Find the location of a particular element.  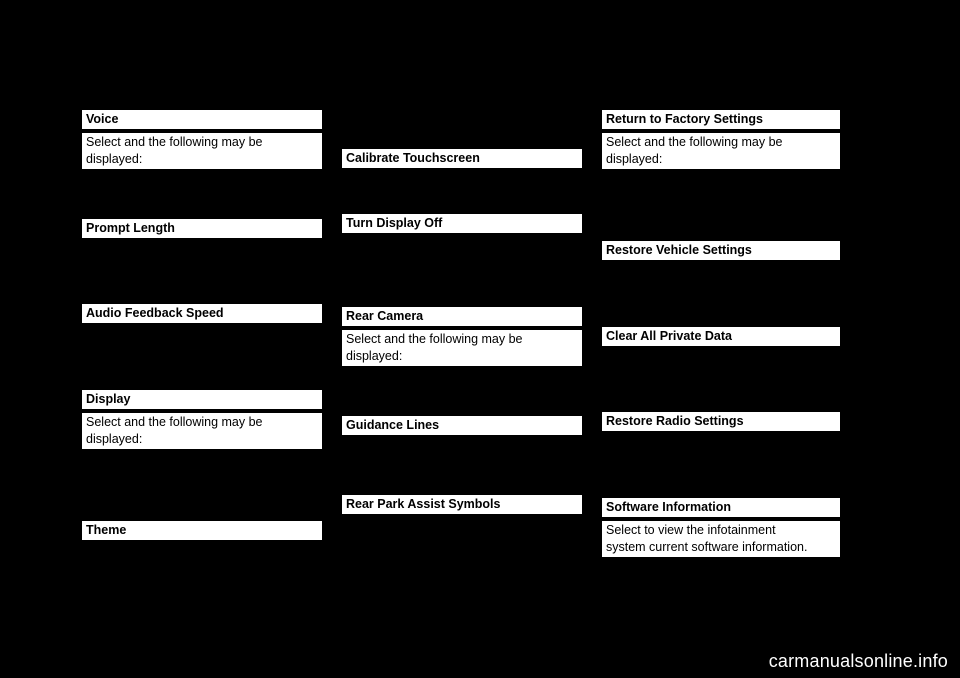

section-heading: Voice is located at coordinates (202, 119).